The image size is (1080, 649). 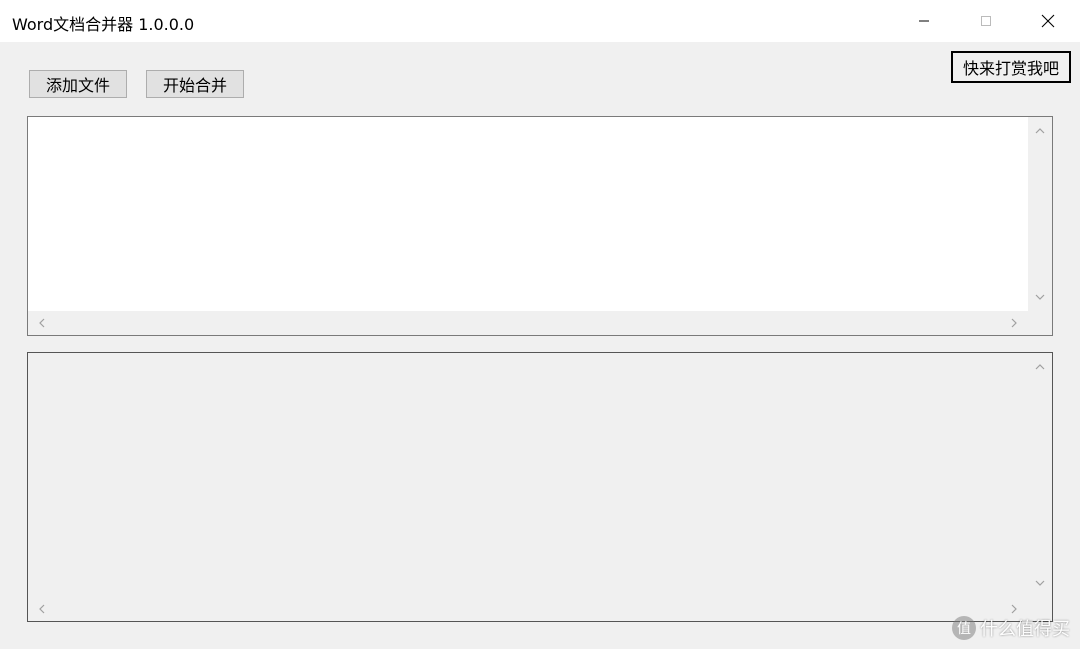 I want to click on scrollbar-corner, so click(x=1040, y=323).